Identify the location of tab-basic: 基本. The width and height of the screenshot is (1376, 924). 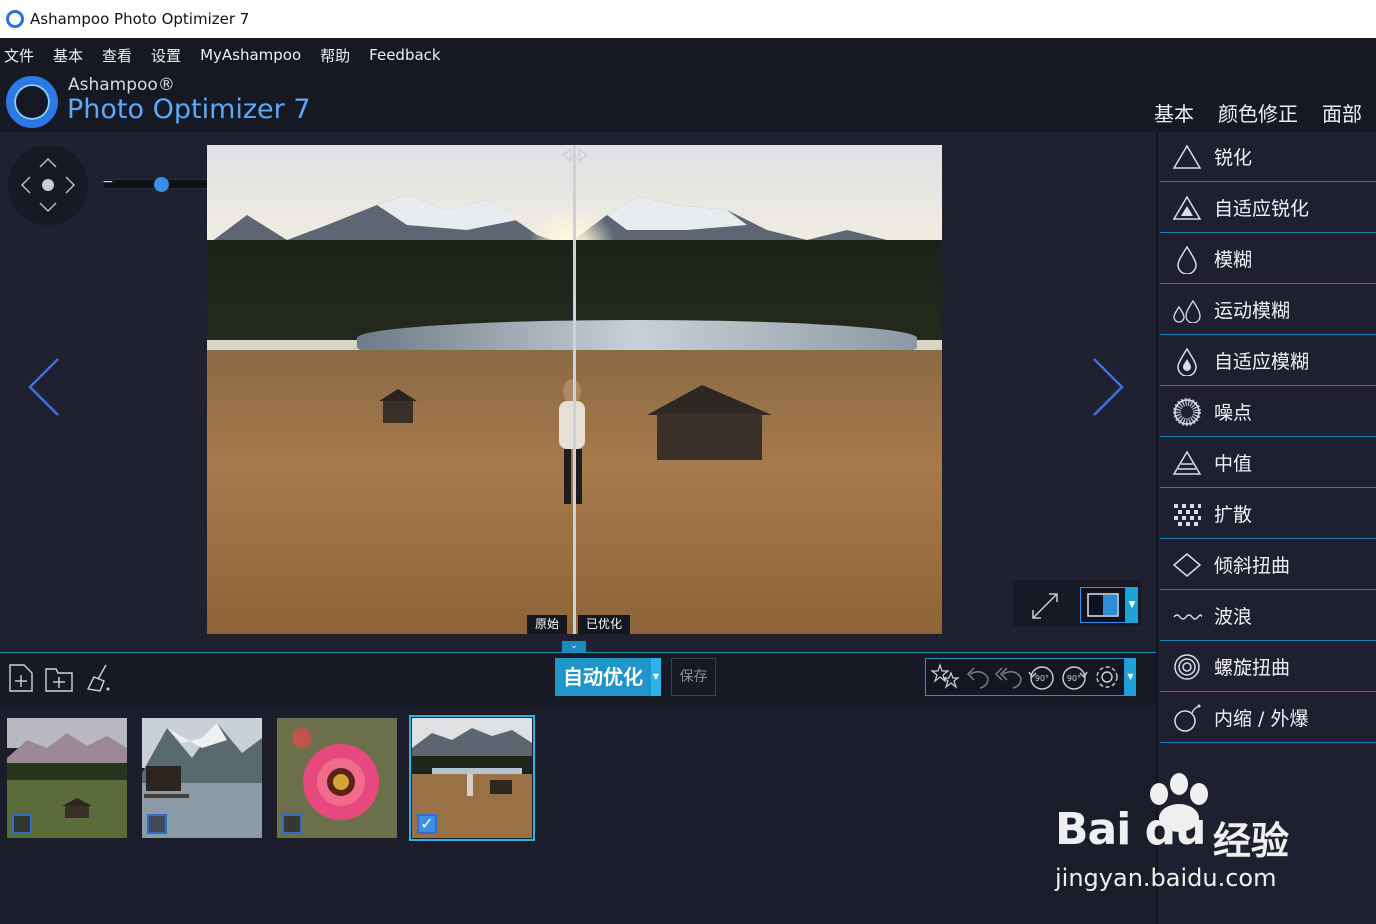
(1174, 112).